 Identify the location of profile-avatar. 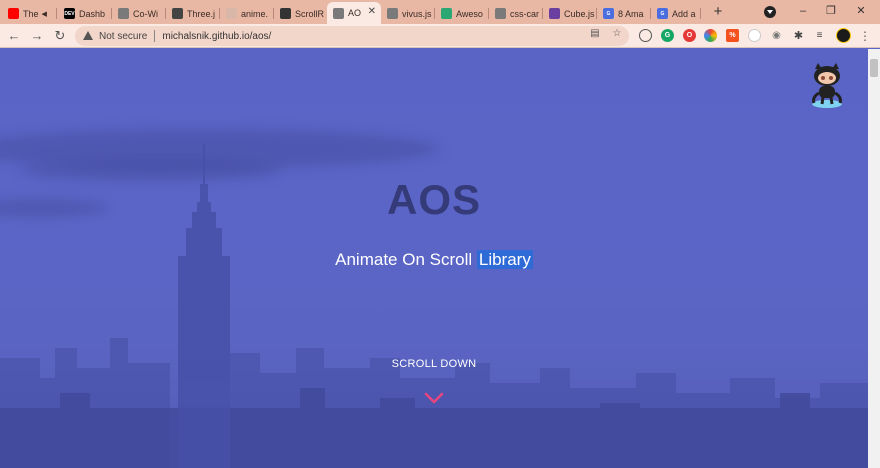
(843, 35).